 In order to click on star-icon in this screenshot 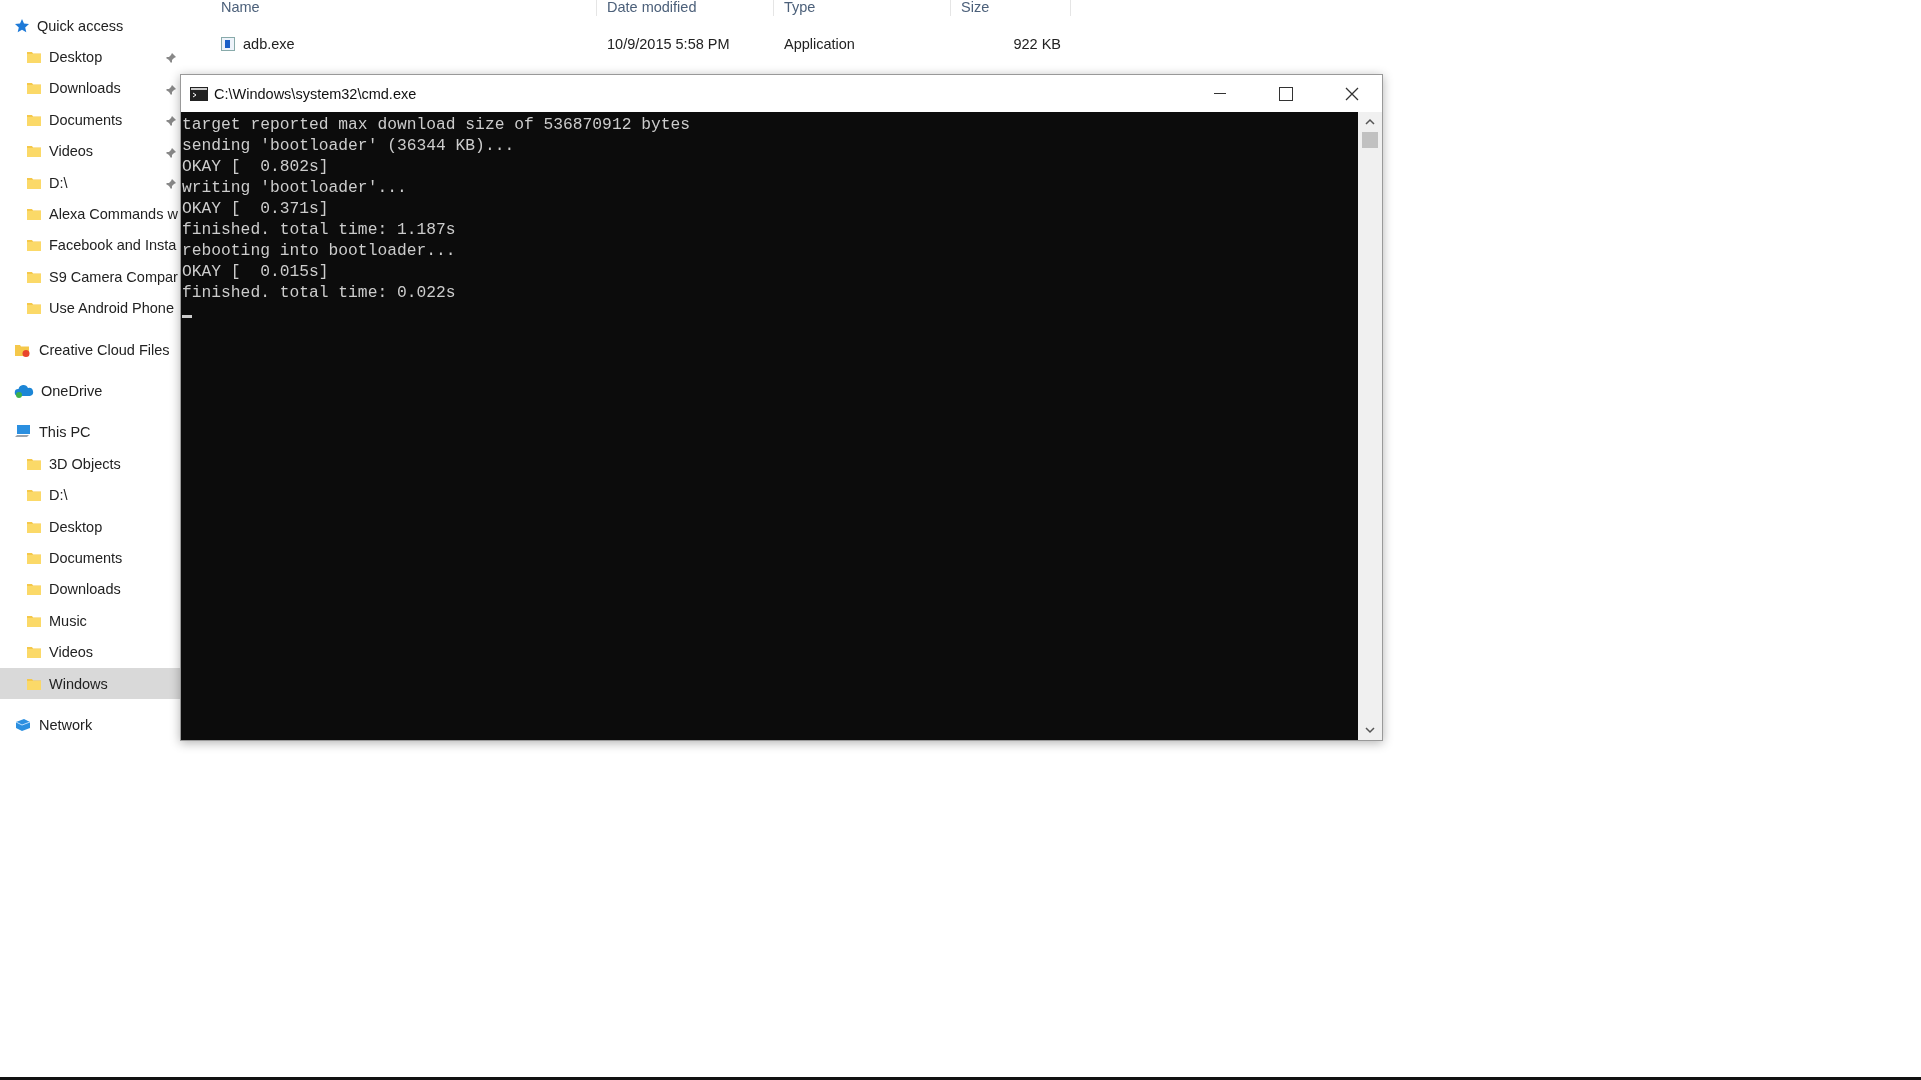, I will do `click(22, 25)`.